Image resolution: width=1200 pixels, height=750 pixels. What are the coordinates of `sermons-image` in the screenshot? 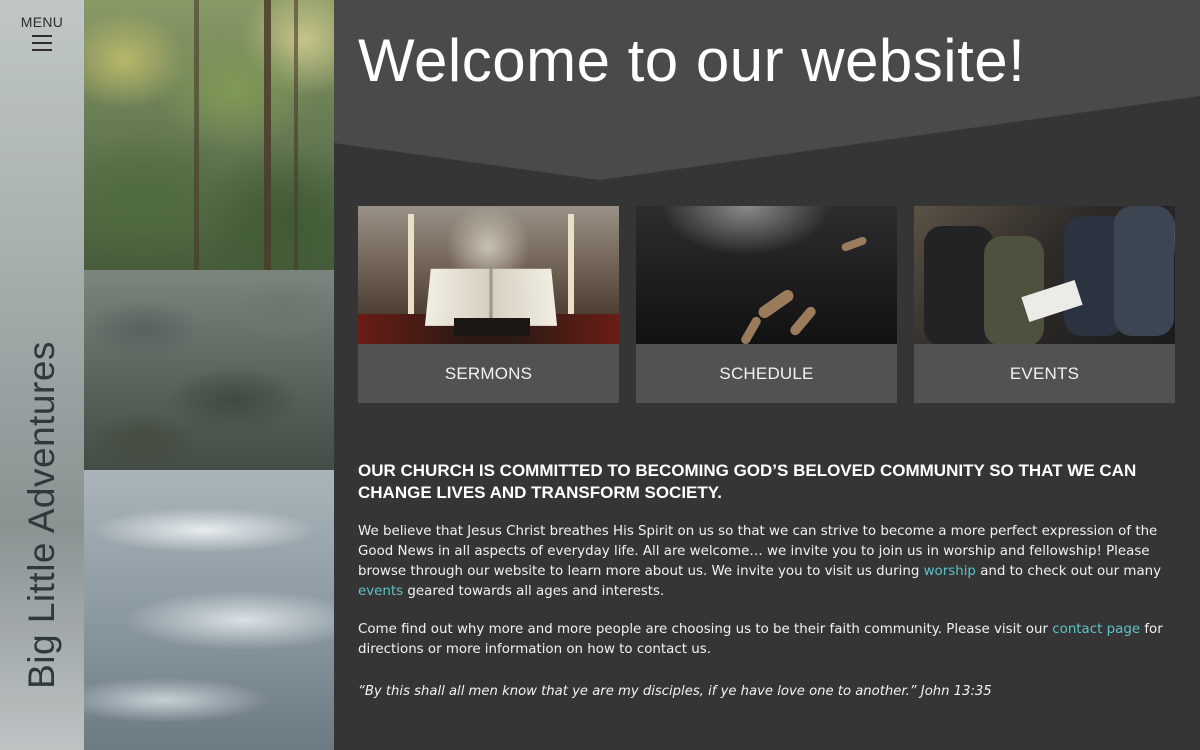 It's located at (488, 275).